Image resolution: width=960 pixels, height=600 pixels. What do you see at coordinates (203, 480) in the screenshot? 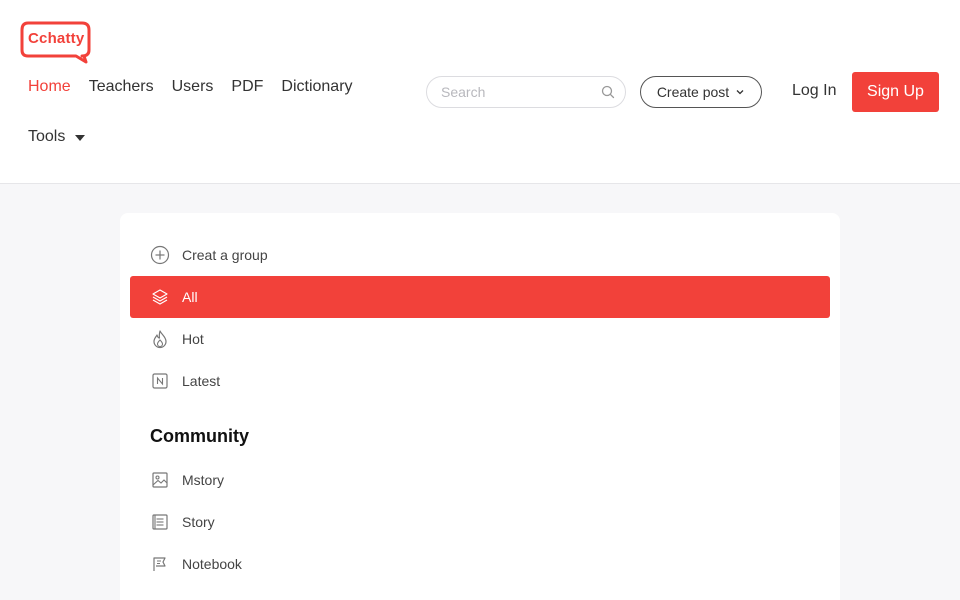
I see `menu-item-label: Mstory` at bounding box center [203, 480].